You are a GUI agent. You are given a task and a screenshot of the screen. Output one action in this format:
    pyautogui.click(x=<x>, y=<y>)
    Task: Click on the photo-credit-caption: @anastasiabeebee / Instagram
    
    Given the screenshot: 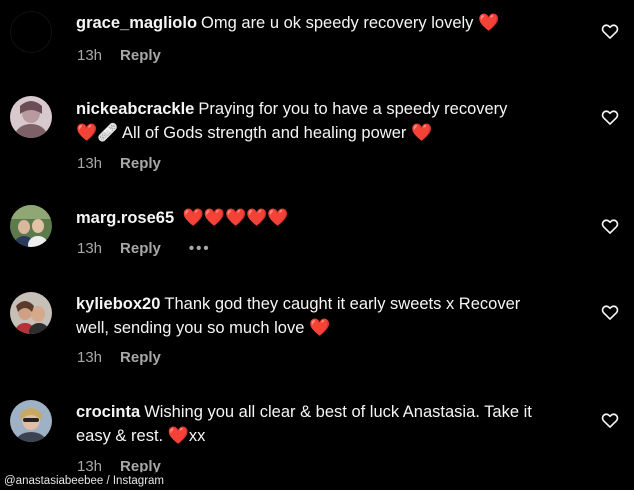 What is the action you would take?
    pyautogui.click(x=85, y=481)
    